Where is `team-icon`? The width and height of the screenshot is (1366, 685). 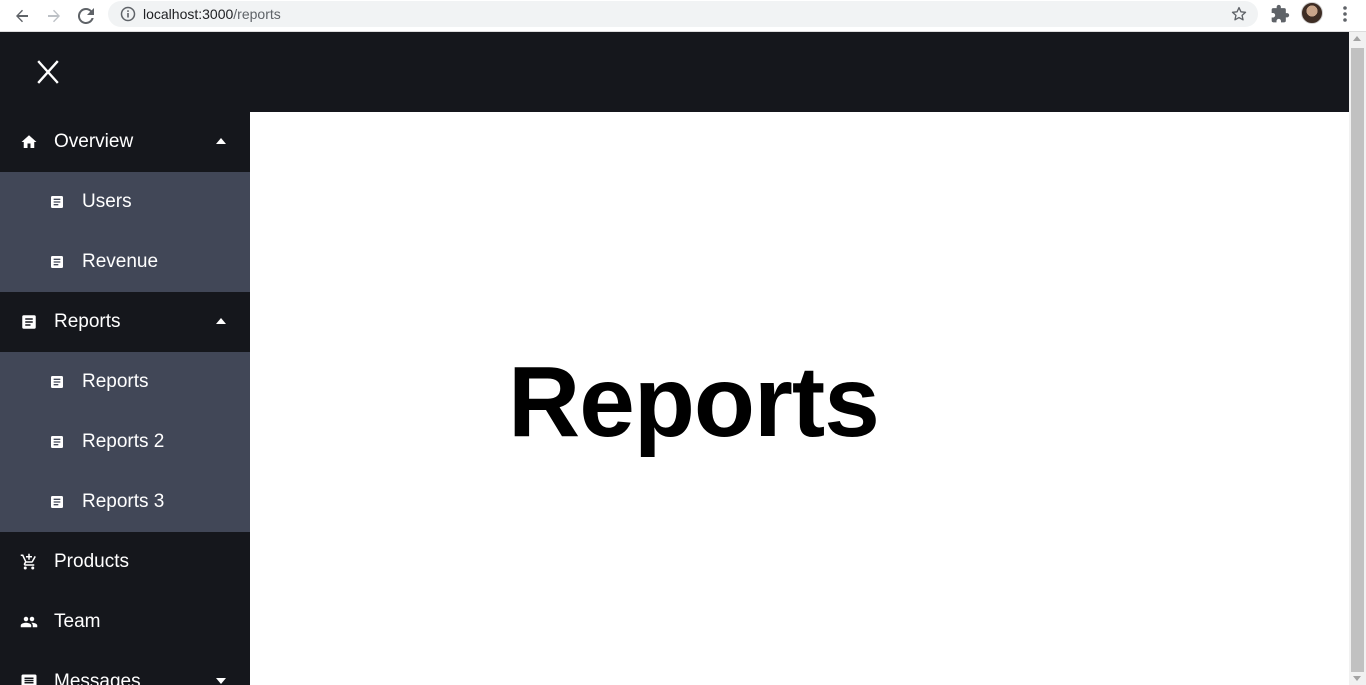
team-icon is located at coordinates (29, 622).